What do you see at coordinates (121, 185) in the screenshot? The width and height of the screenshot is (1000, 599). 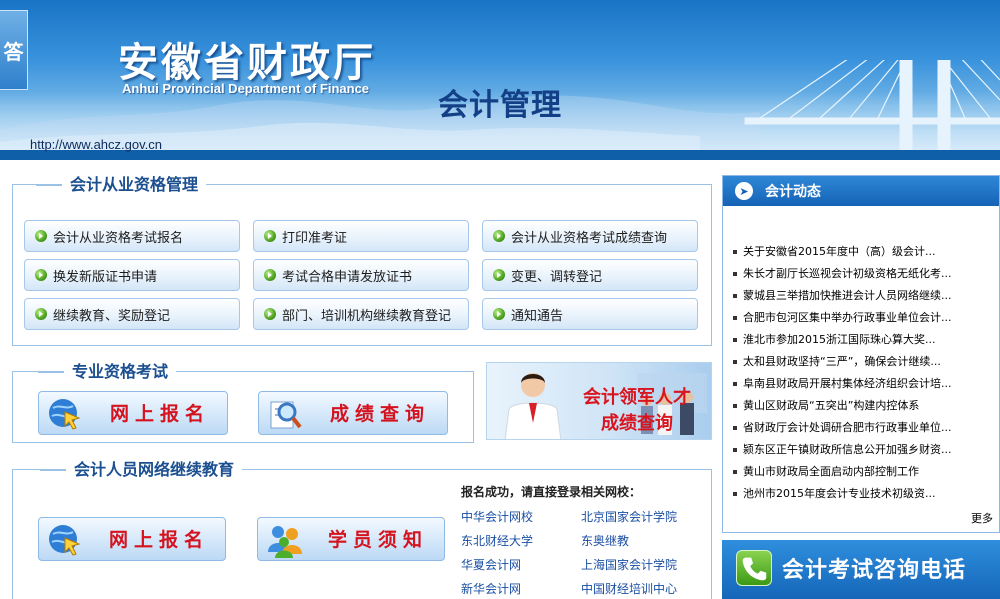 I see `qualification-title: 会计从业资格管理` at bounding box center [121, 185].